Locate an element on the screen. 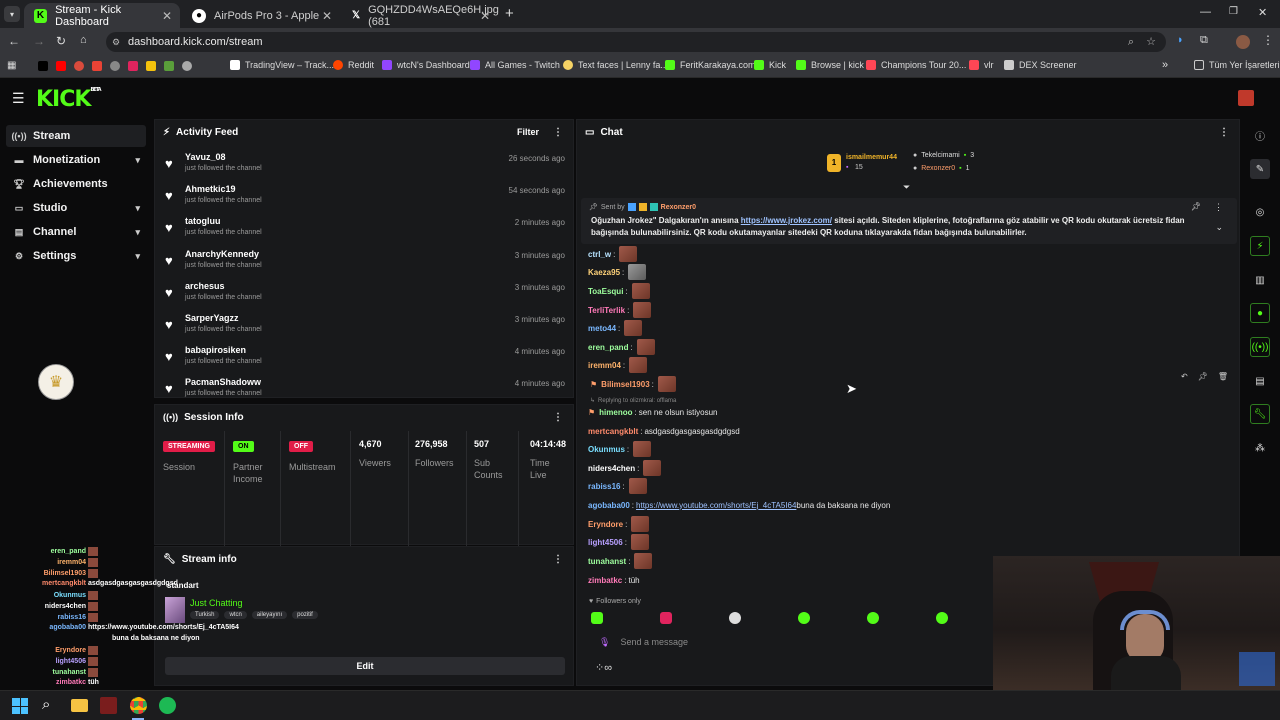 The width and height of the screenshot is (1280, 720). multistream-badge: OFF is located at coordinates (301, 446).